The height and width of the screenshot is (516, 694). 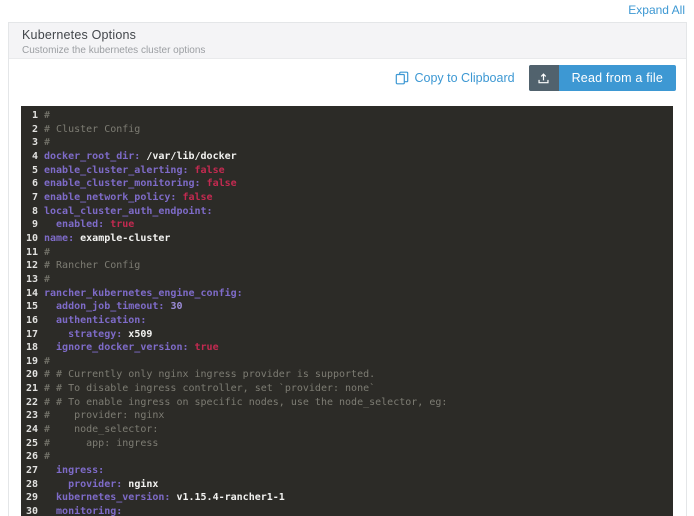 What do you see at coordinates (347, 253) in the screenshot?
I see `editor-line: 11 #` at bounding box center [347, 253].